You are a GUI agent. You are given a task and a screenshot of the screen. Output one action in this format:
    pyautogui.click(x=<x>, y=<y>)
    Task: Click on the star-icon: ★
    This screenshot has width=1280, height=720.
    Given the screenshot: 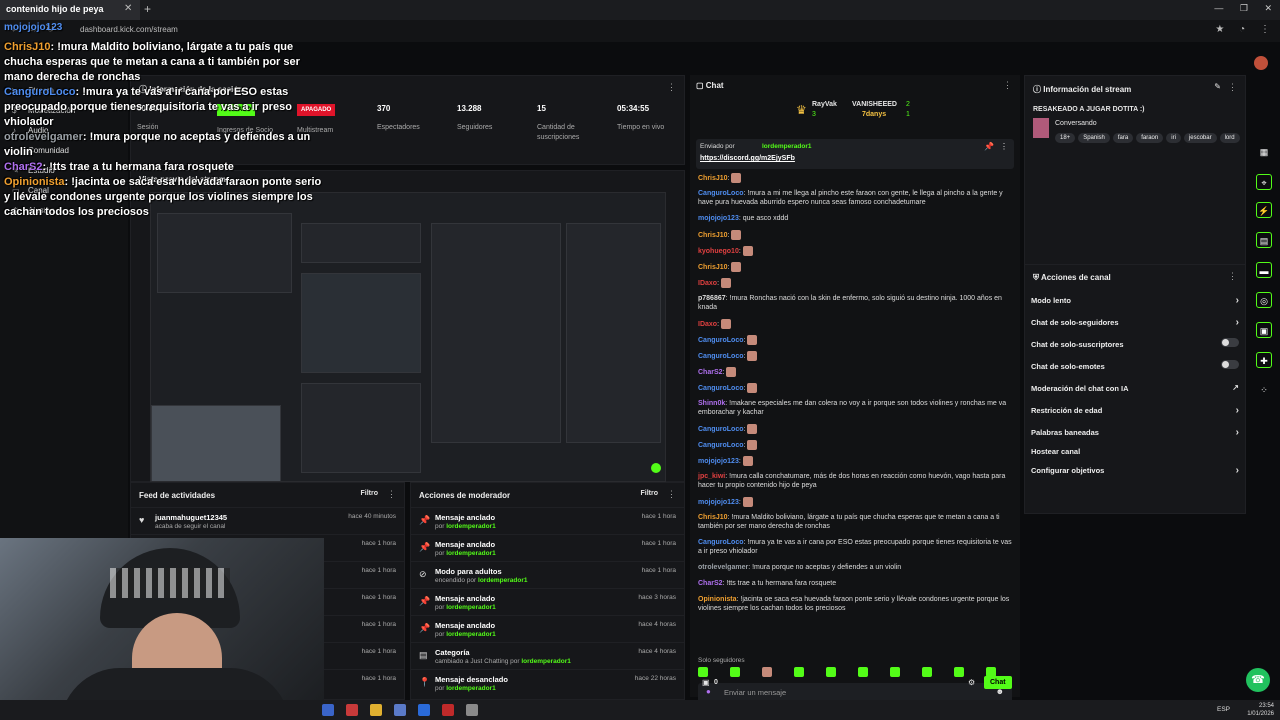 What is the action you would take?
    pyautogui.click(x=1219, y=29)
    